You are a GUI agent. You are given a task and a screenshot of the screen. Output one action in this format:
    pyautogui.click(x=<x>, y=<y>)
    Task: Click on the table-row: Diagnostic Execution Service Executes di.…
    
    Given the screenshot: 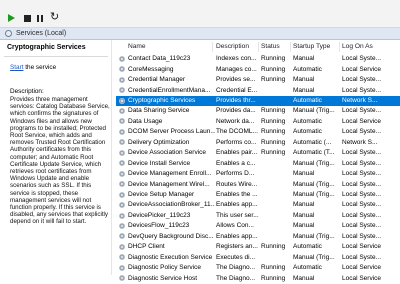 What is the action you would take?
    pyautogui.click(x=258, y=258)
    